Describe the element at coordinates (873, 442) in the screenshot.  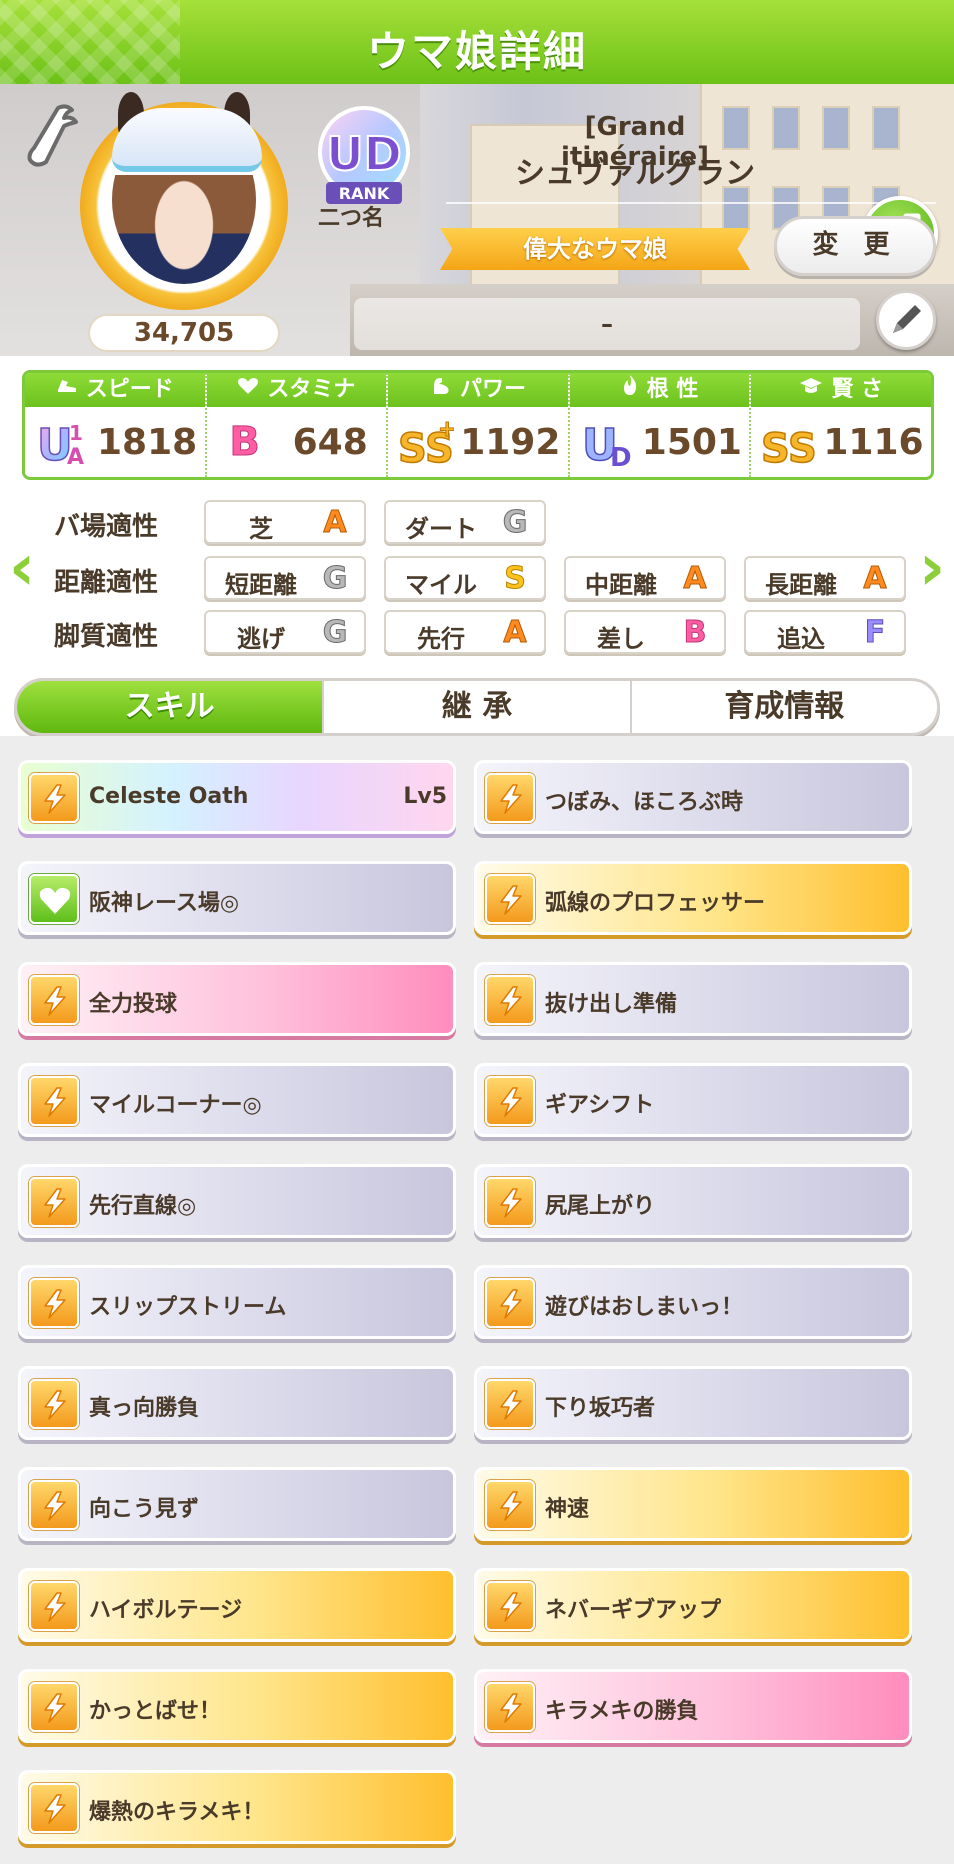
I see `stat-value: 1116` at that location.